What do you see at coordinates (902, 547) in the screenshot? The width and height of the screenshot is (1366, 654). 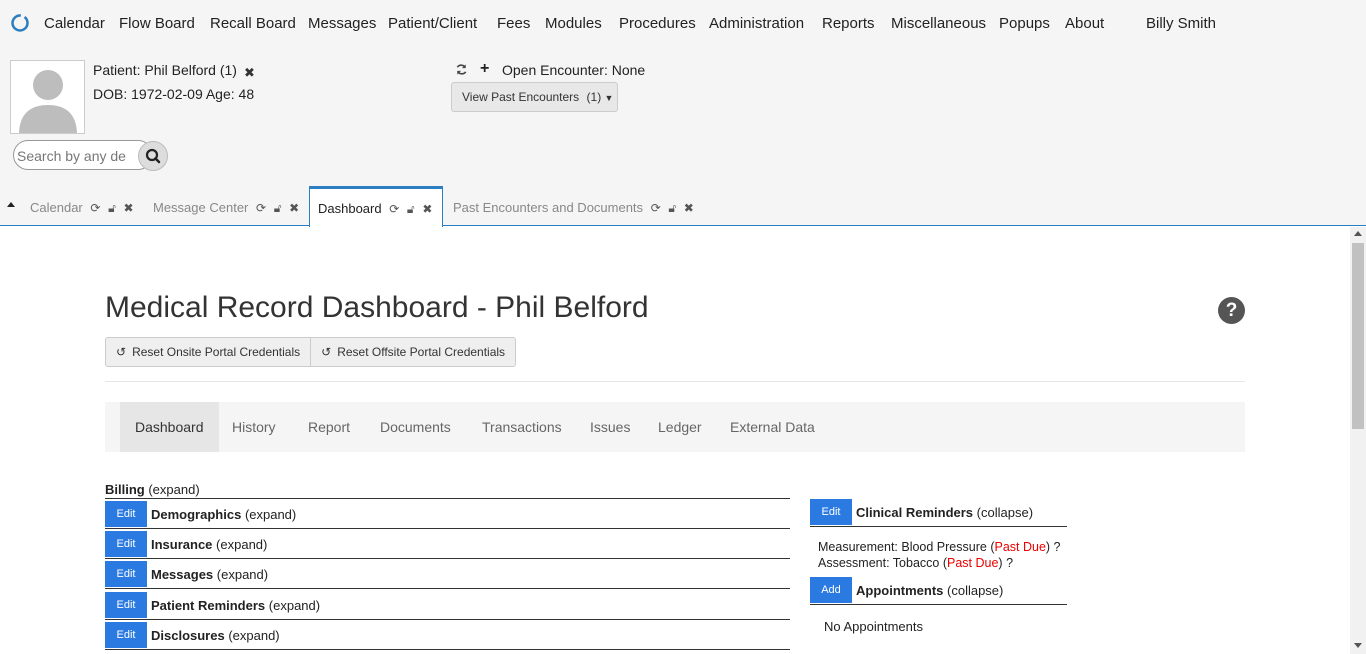 I see `reminder-text: Measurement: Blood Pressure` at bounding box center [902, 547].